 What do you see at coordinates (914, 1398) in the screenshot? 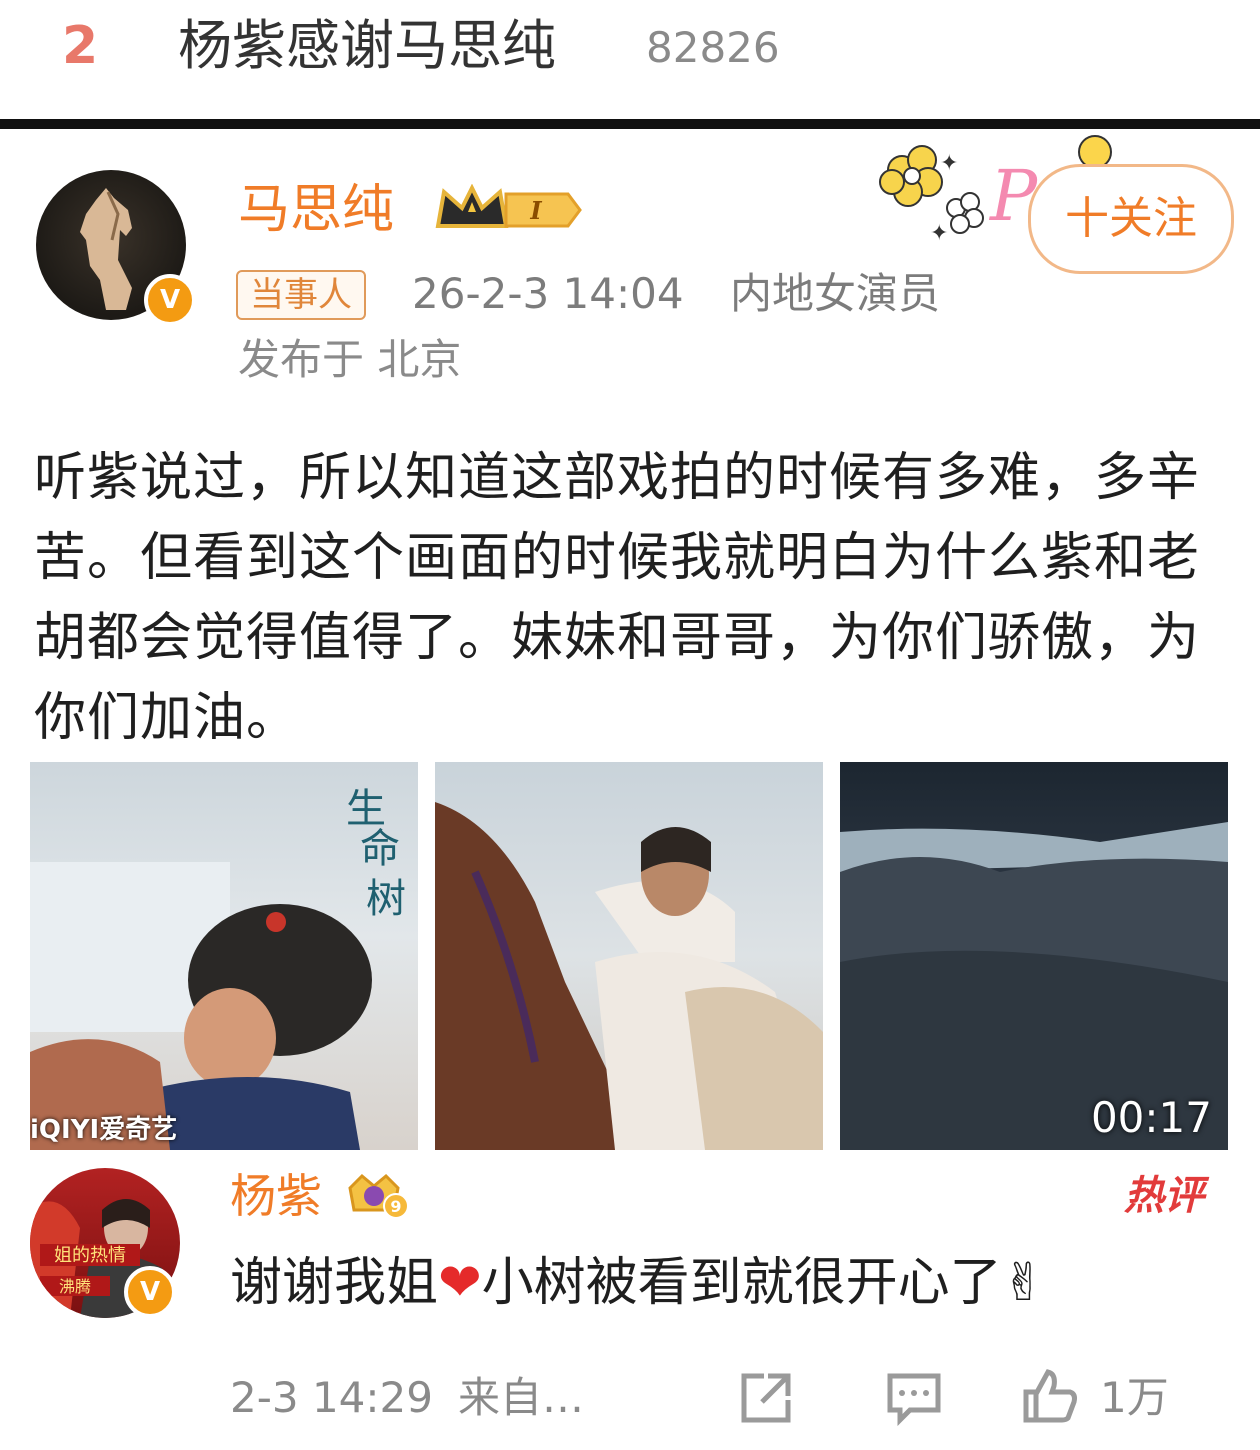
I see `comment-icon` at bounding box center [914, 1398].